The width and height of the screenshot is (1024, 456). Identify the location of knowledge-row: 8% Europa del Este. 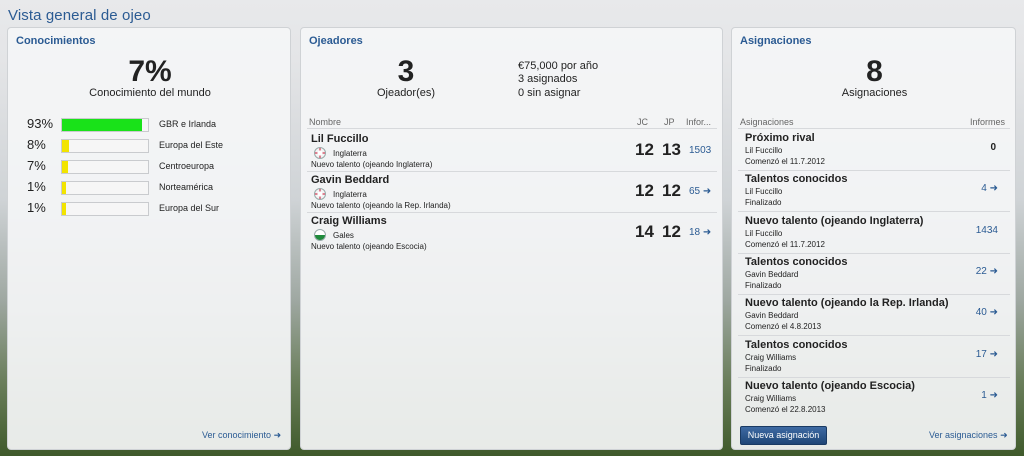
(150, 147).